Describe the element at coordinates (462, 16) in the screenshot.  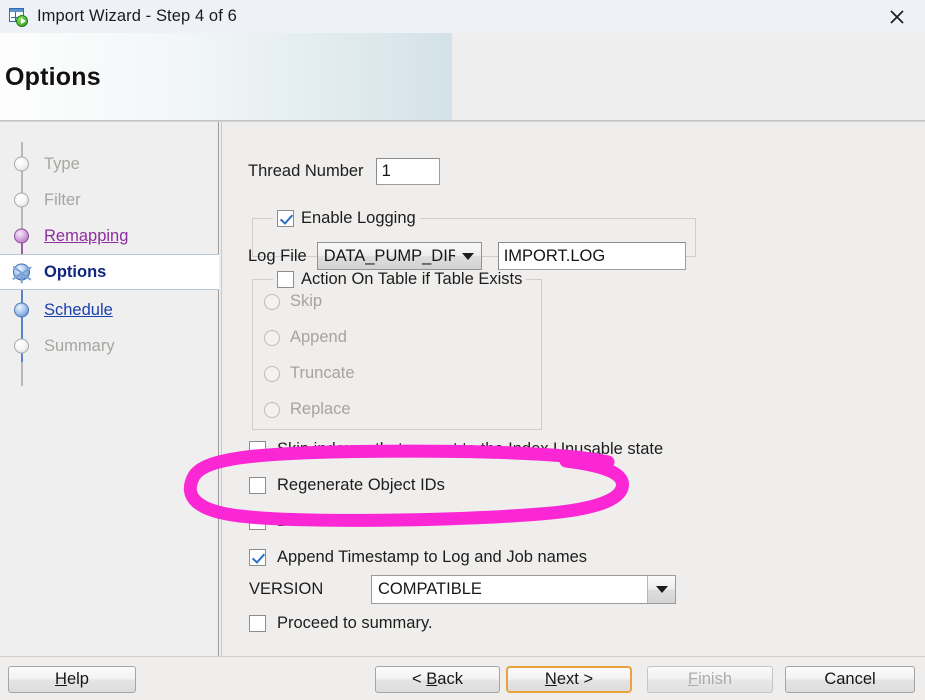
I see `title-bar: Import Wizard - Step 4 of 6` at that location.